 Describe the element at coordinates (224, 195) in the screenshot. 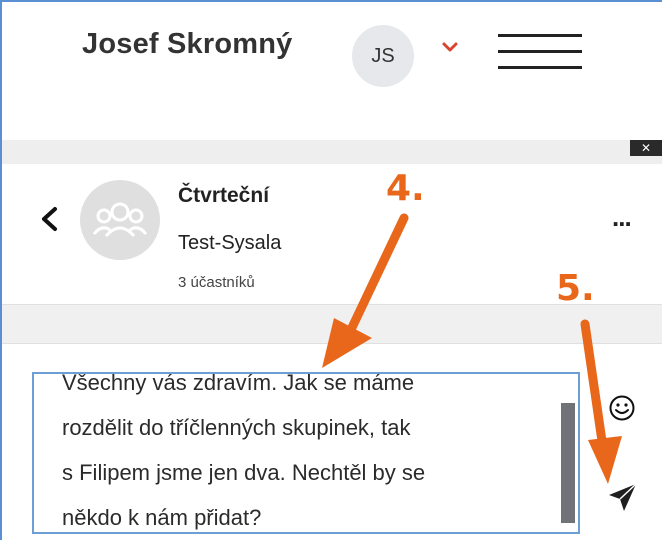

I see `group-name: Čtvrteční` at that location.